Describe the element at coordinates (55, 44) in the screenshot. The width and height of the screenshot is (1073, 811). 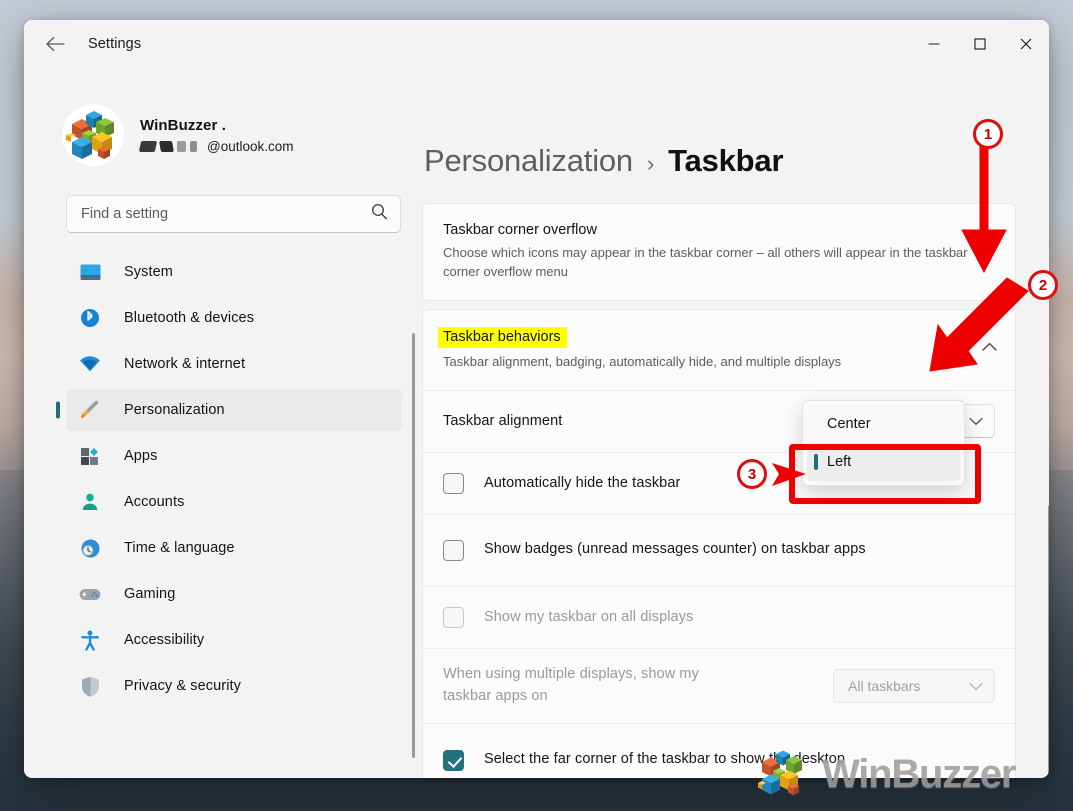
I see `back-arrow-icon` at that location.